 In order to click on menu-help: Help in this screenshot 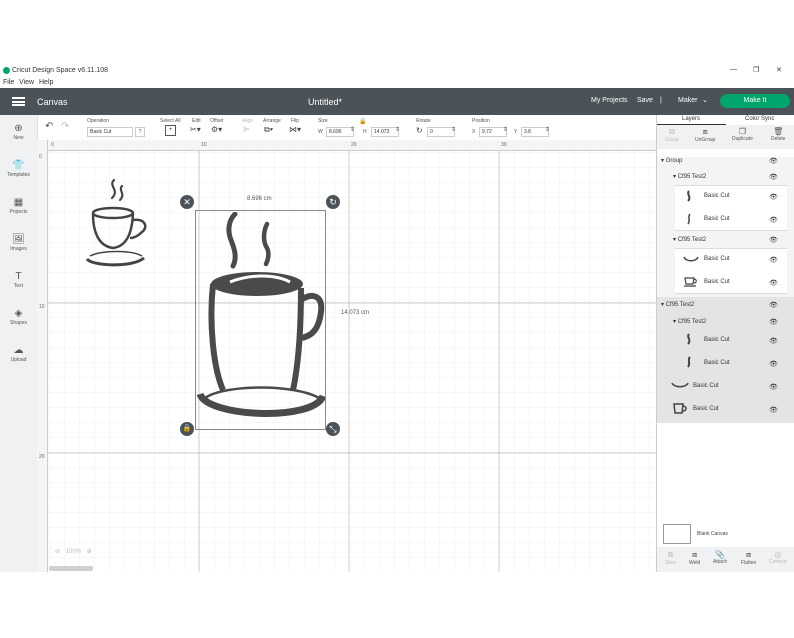, I will do `click(46, 82)`.